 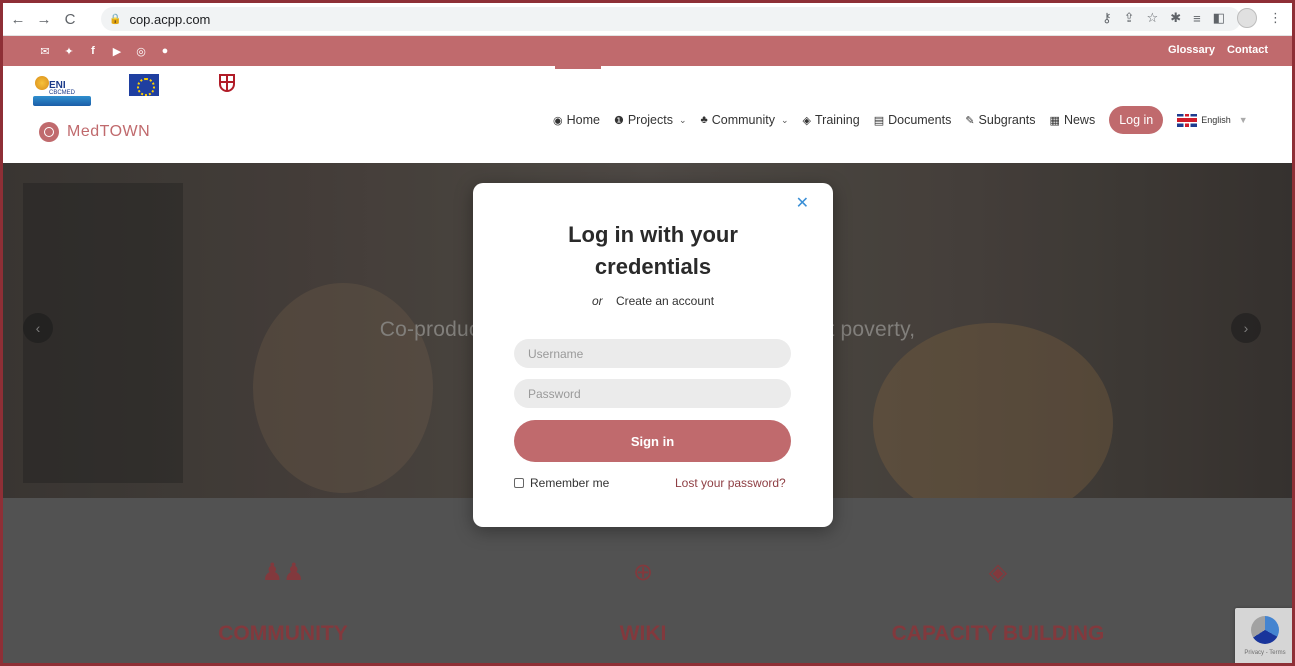 I want to click on brand-icon, so click(x=49, y=132).